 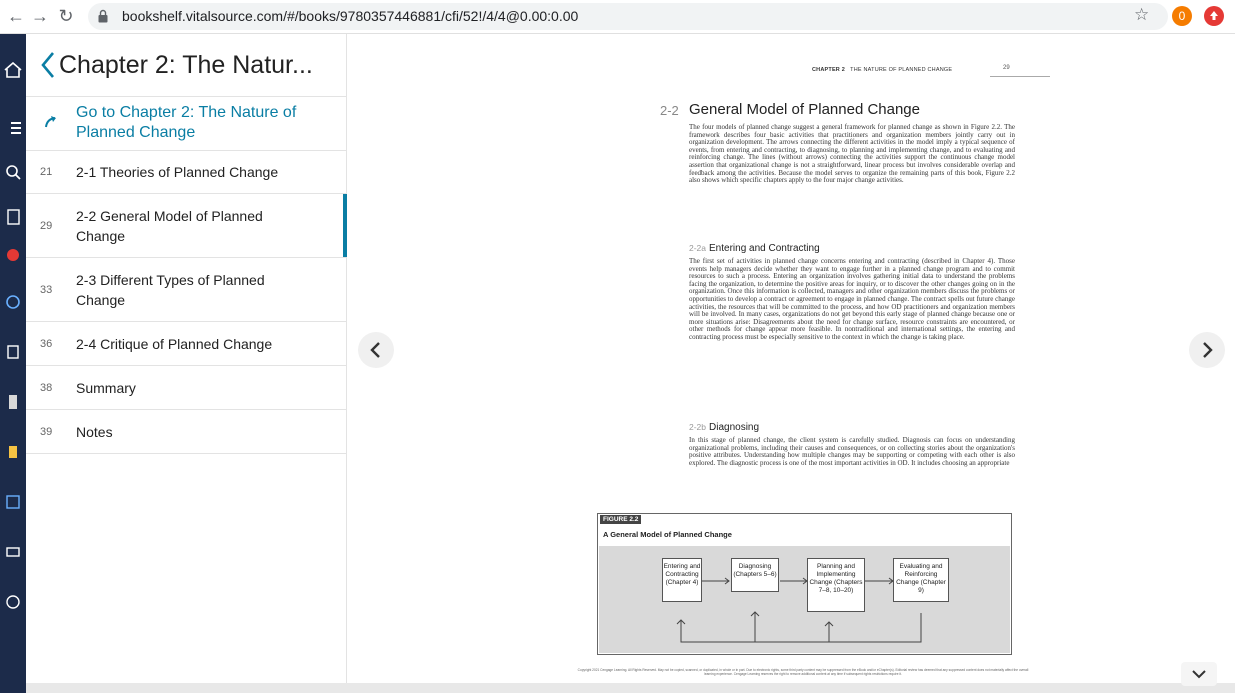 What do you see at coordinates (901, 70) in the screenshot?
I see `running-head-title: THE NATURE OF PLANNED CHANGE` at bounding box center [901, 70].